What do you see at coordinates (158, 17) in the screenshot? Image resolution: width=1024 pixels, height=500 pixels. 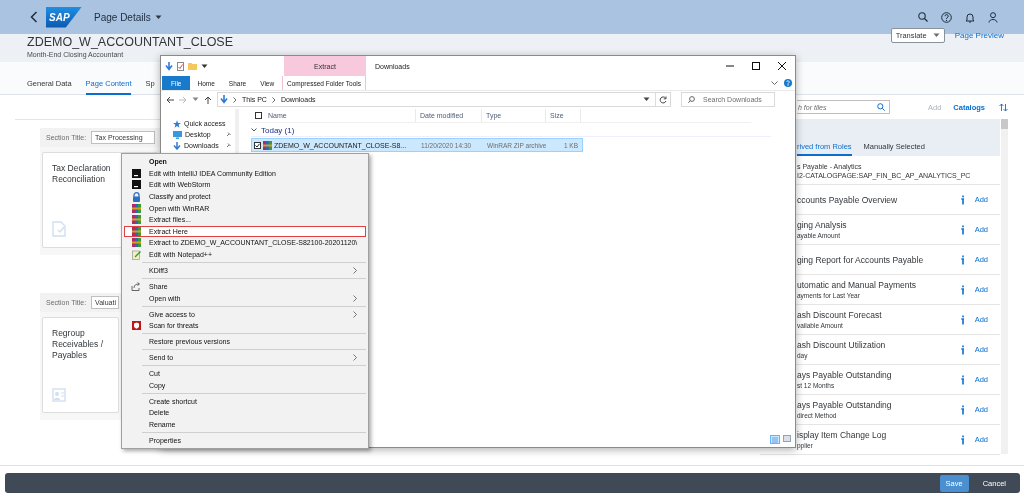 I see `caret-icon` at bounding box center [158, 17].